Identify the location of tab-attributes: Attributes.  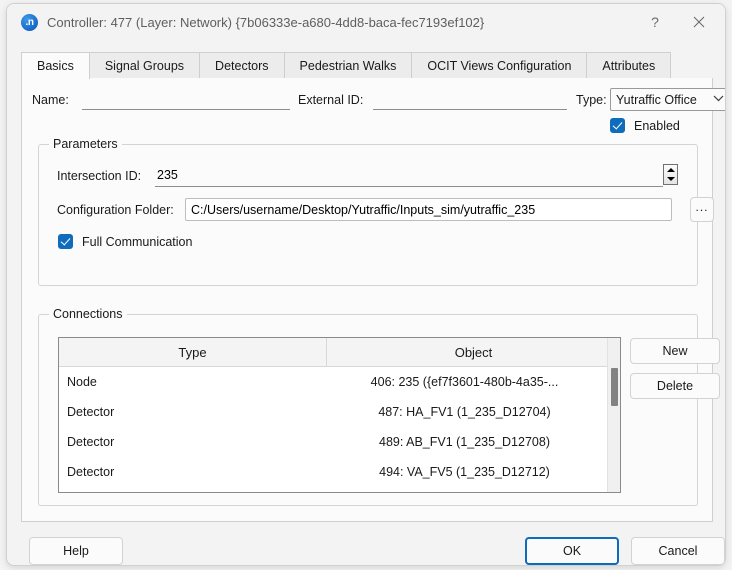
(629, 65).